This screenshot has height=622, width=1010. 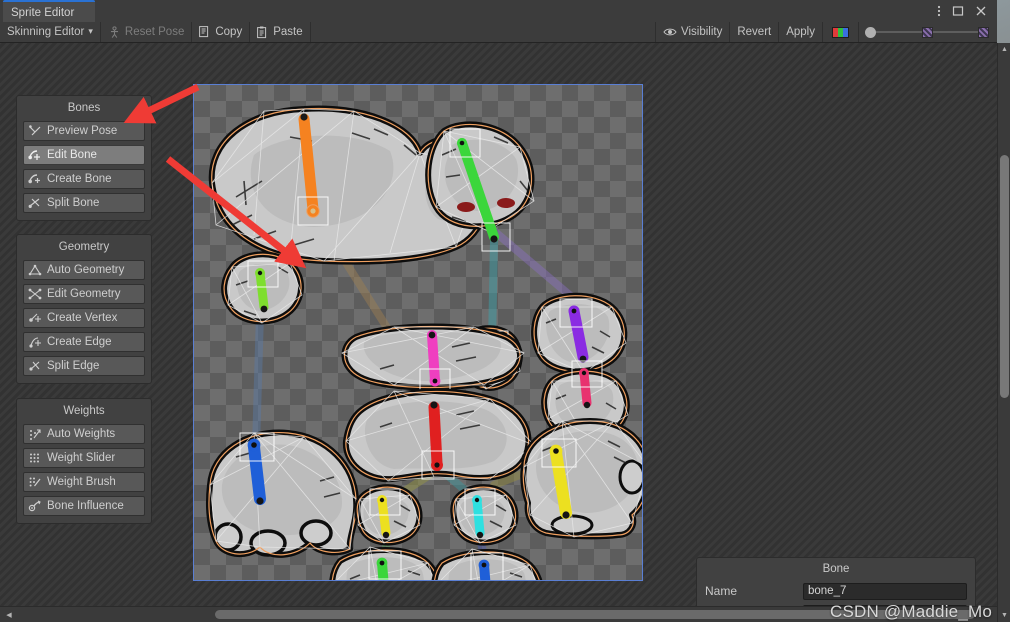 I want to click on tool-auto-geometry-label: Auto Geometry, so click(x=86, y=270).